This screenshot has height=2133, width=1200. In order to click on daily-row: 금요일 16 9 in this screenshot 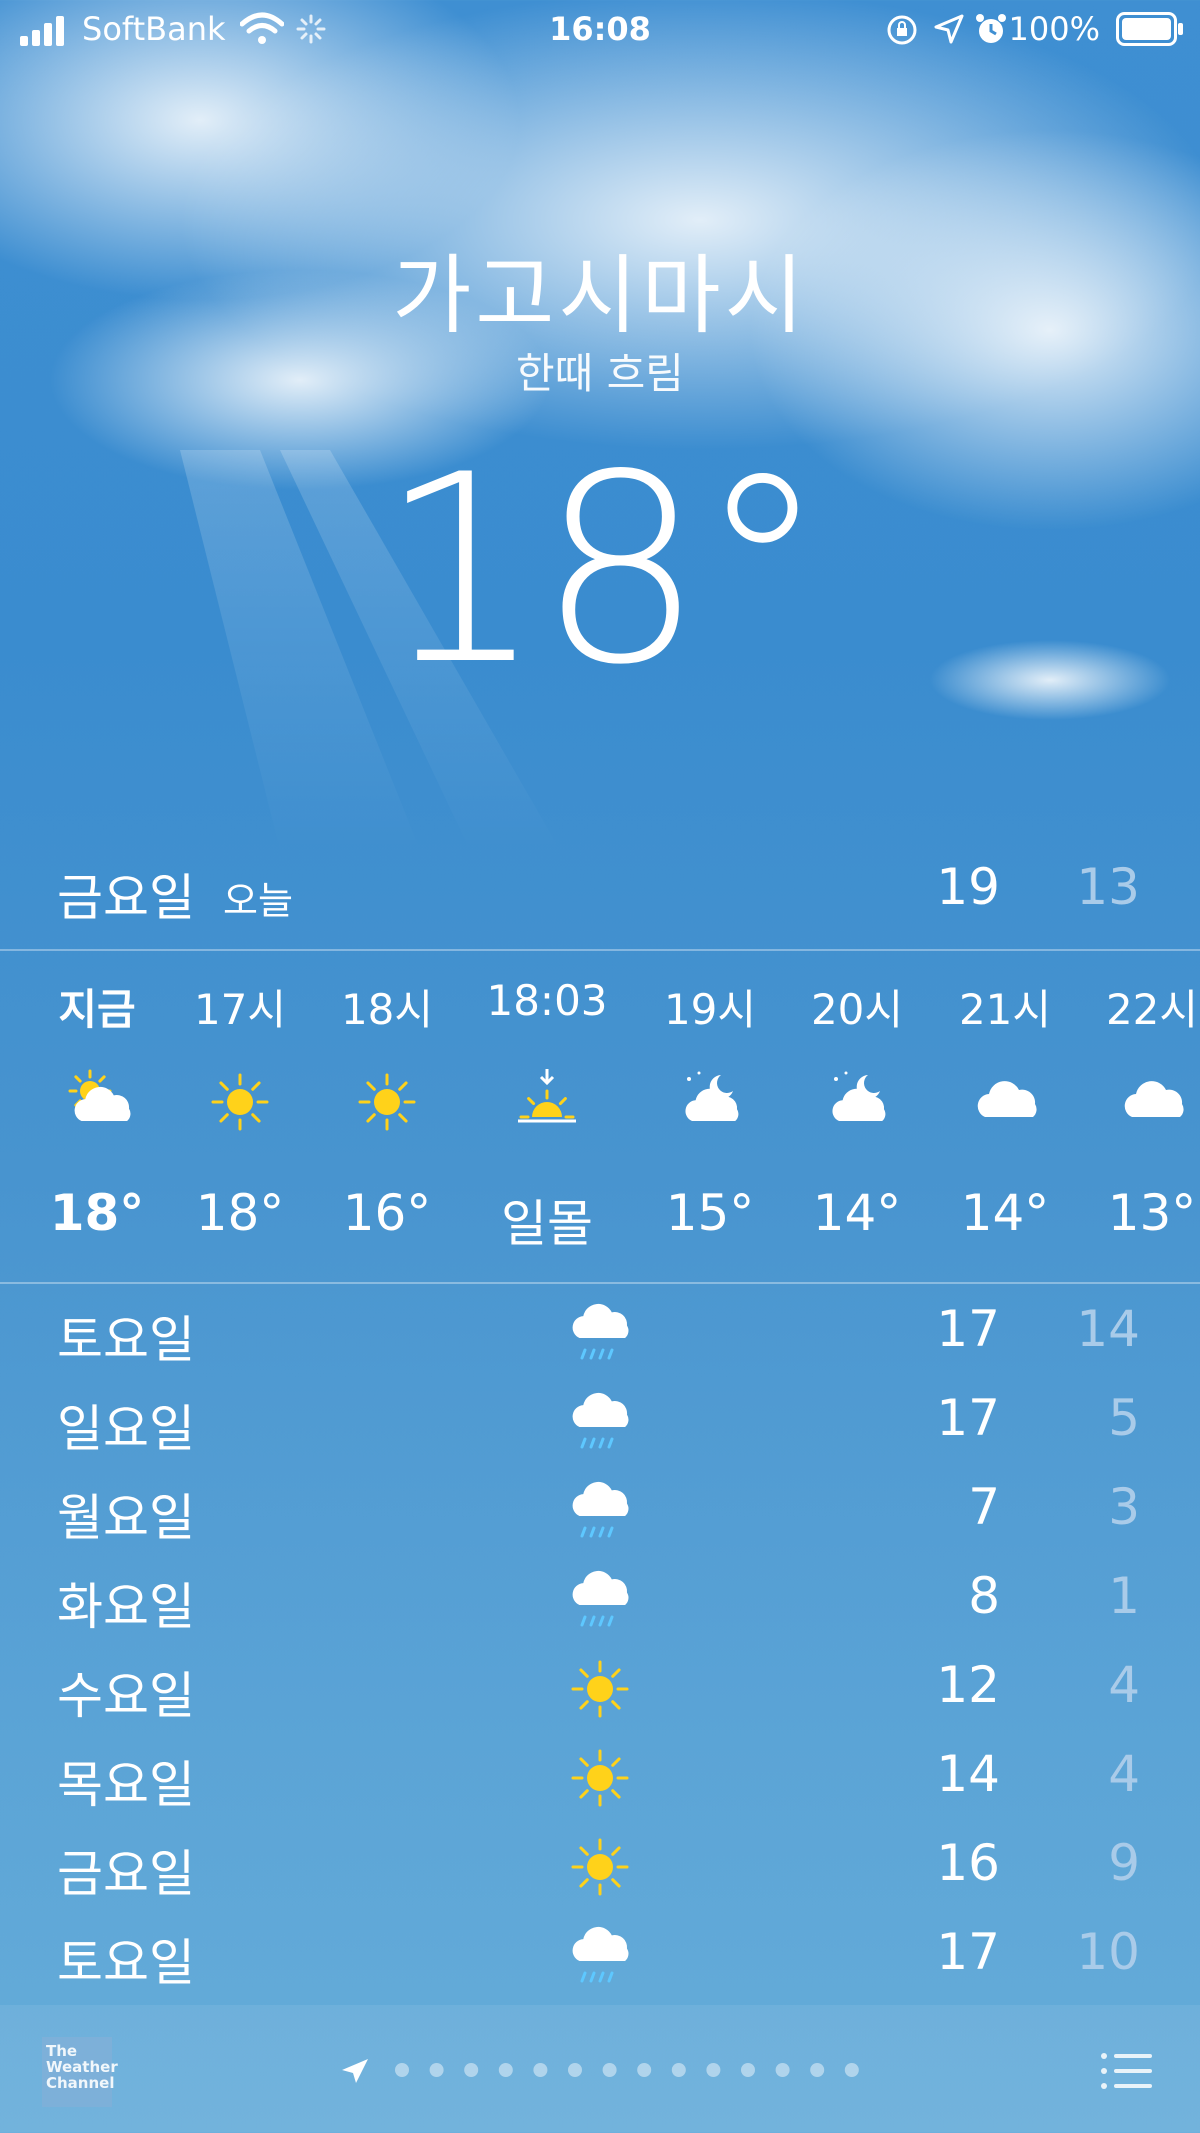, I will do `click(600, 1868)`.